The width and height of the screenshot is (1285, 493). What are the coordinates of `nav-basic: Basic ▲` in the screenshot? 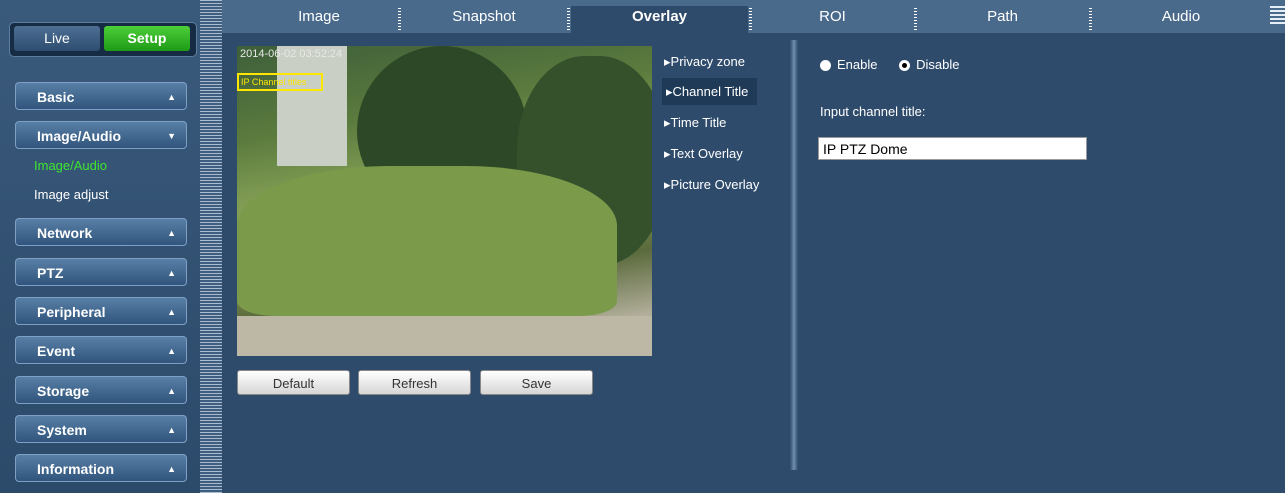 It's located at (101, 96).